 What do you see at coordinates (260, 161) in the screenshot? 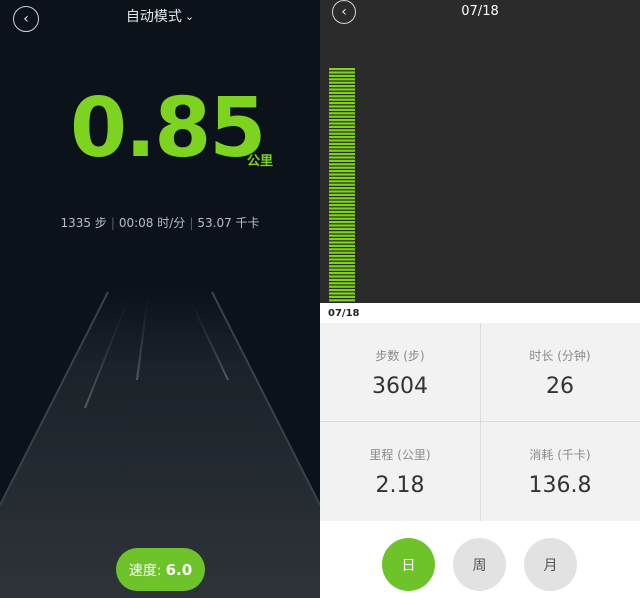
I see `distance-unit: 公里` at bounding box center [260, 161].